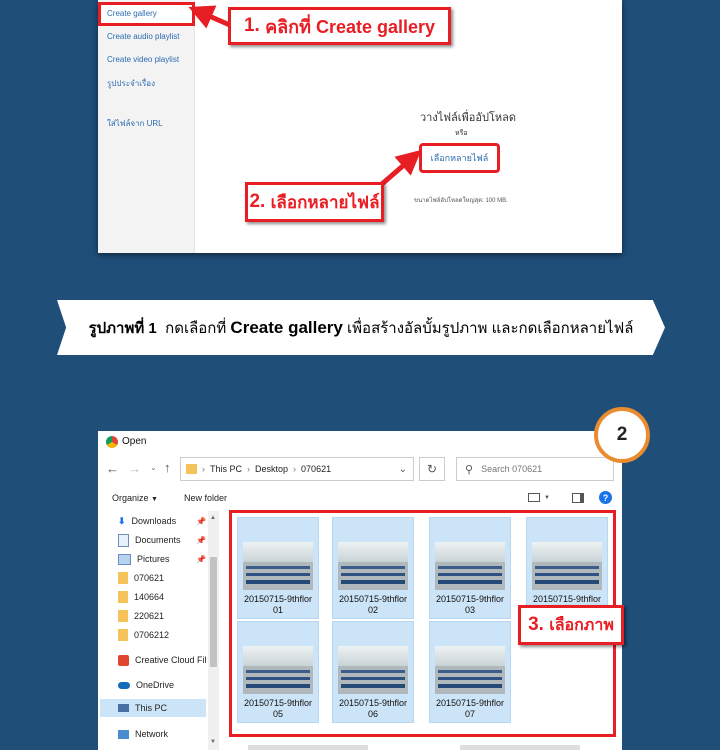  Describe the element at coordinates (271, 469) in the screenshot. I see `breadcrumb-desktop: Desktop` at that location.